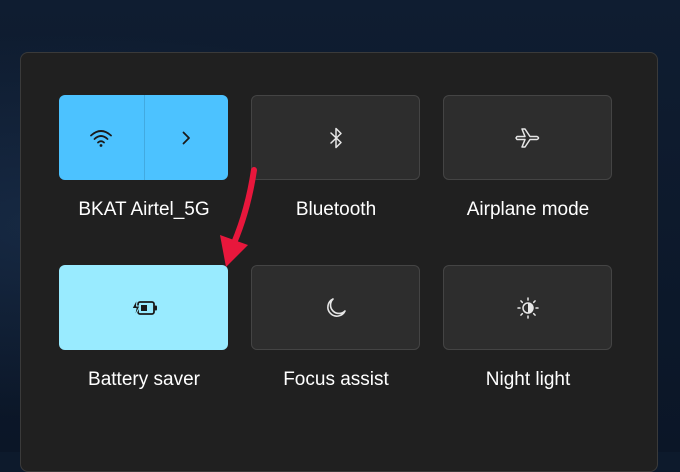 Image resolution: width=680 pixels, height=472 pixels. I want to click on night-light-button, so click(527, 307).